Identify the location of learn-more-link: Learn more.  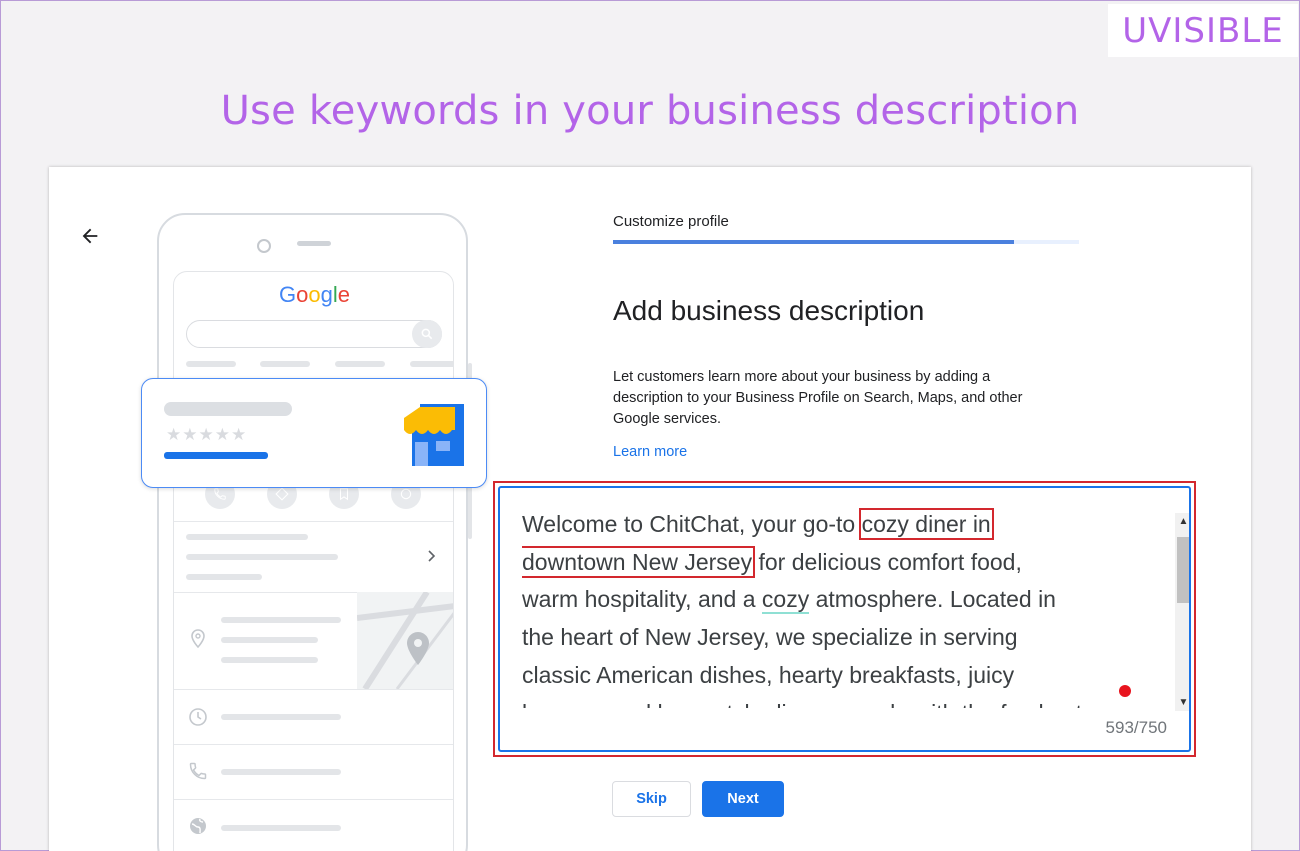
(650, 452).